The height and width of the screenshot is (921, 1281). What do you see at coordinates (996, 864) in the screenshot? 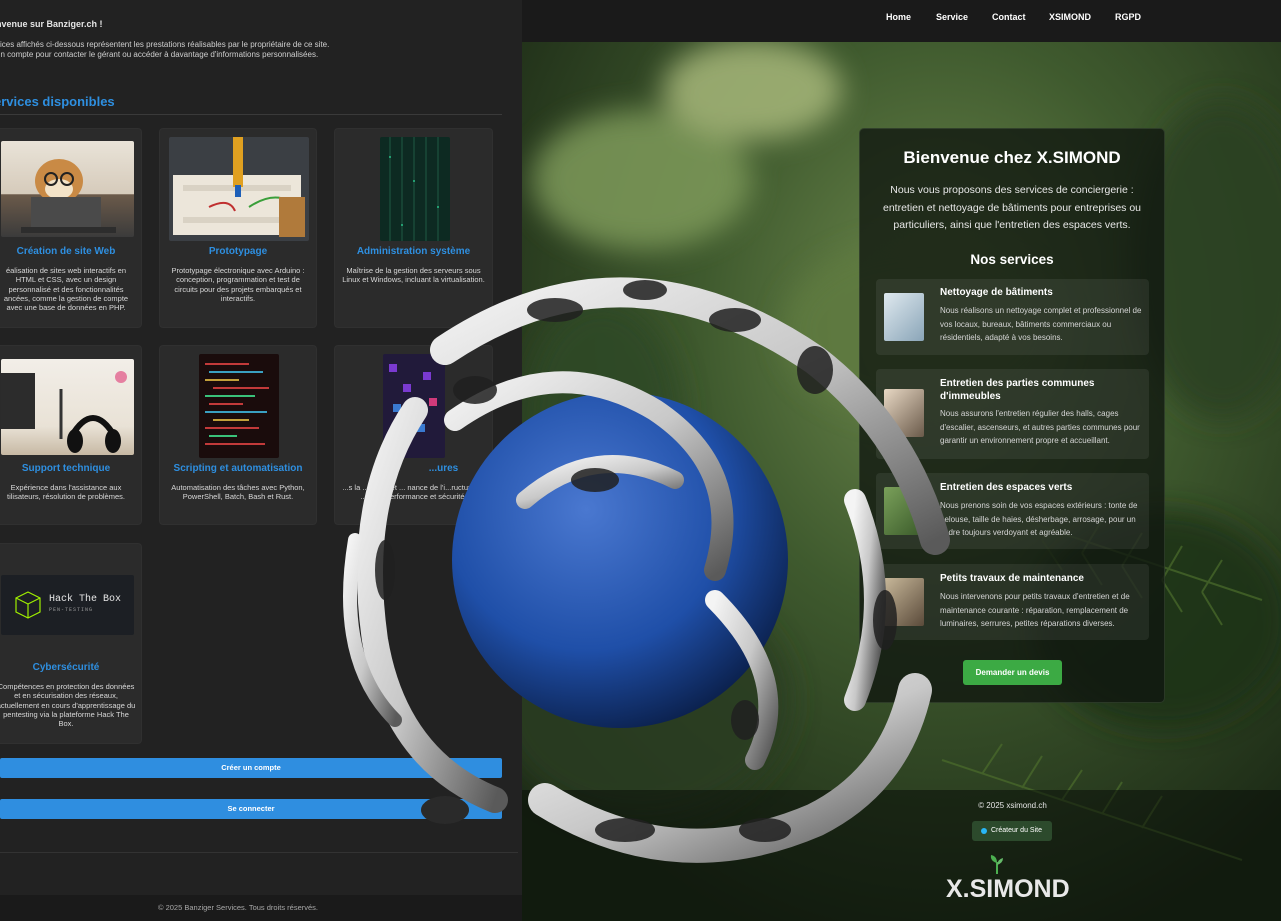
I see `leaf-icon` at bounding box center [996, 864].